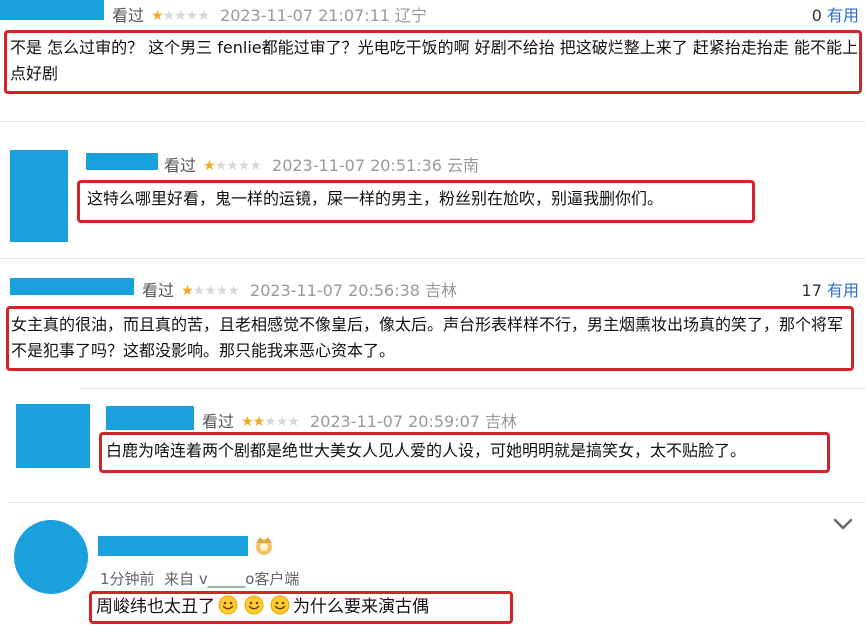  What do you see at coordinates (843, 524) in the screenshot?
I see `chevron-down-icon` at bounding box center [843, 524].